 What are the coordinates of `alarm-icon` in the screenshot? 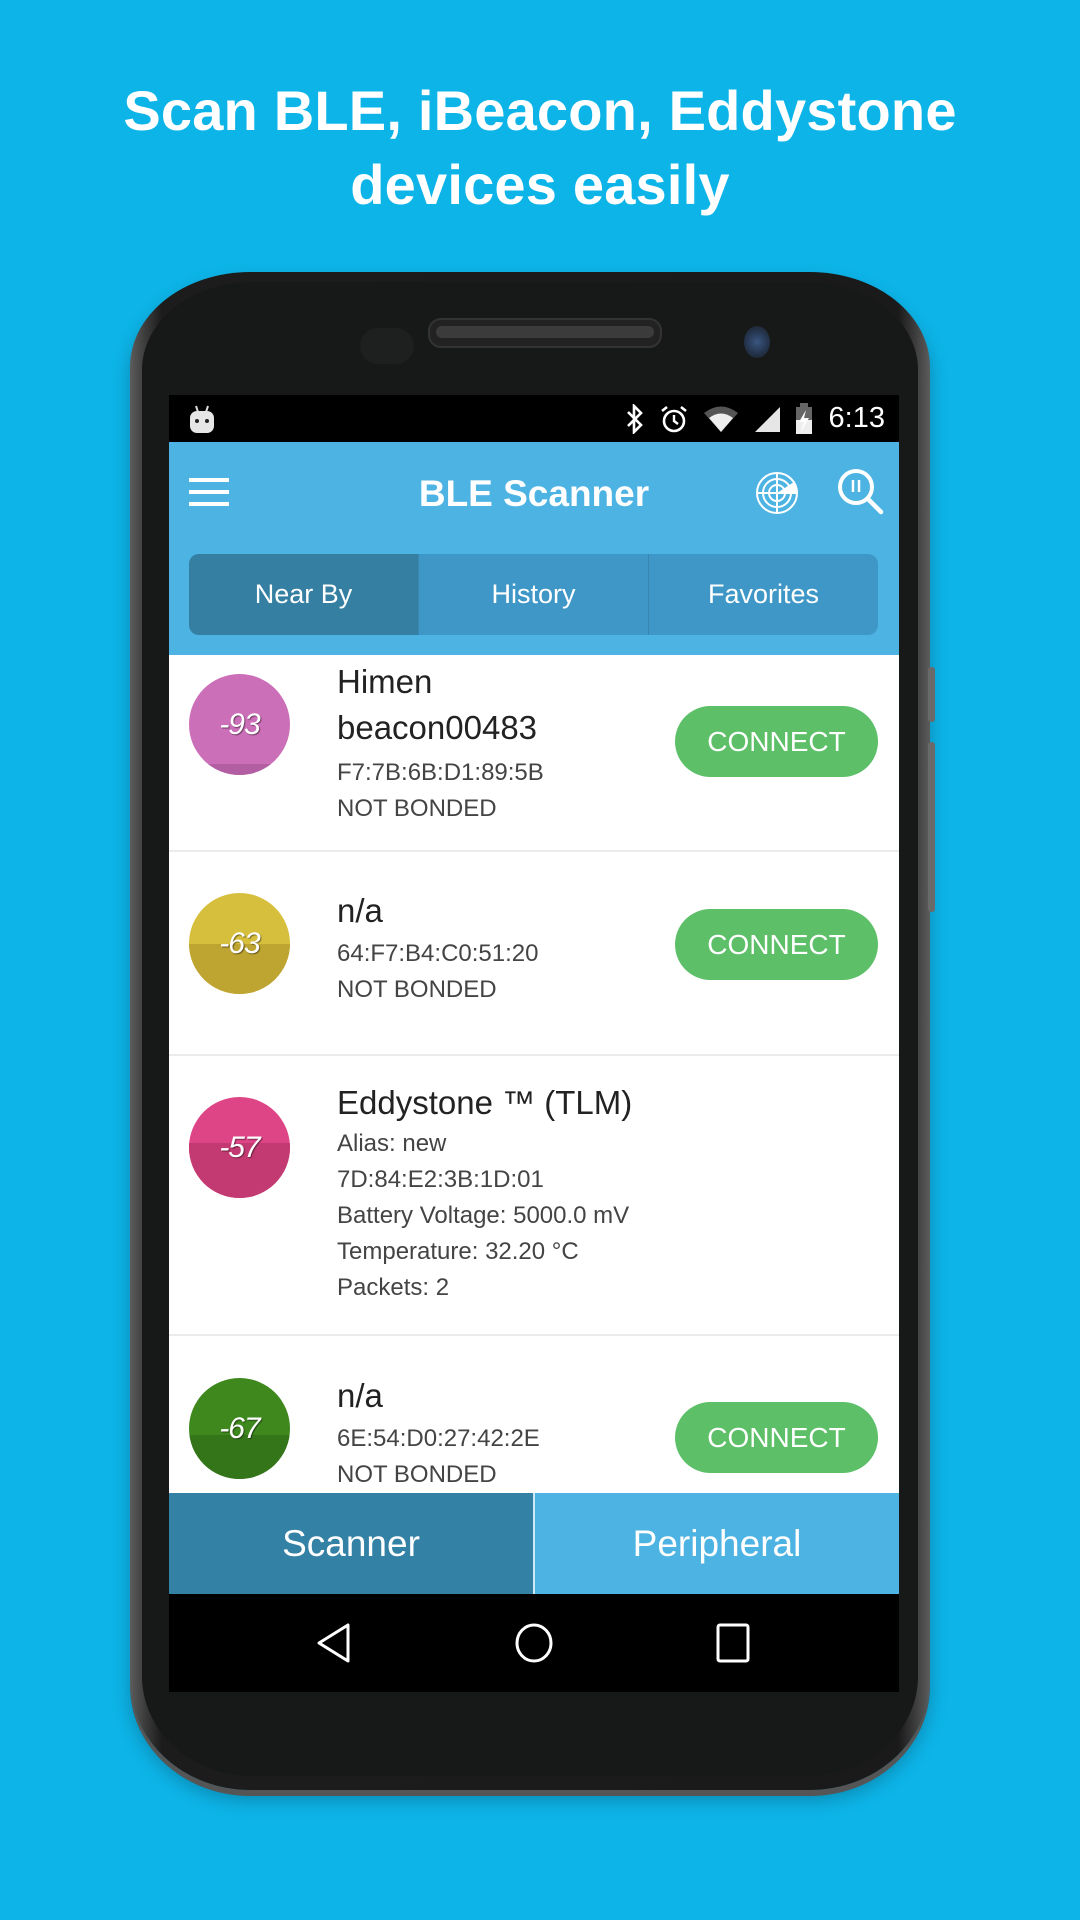 It's located at (673, 418).